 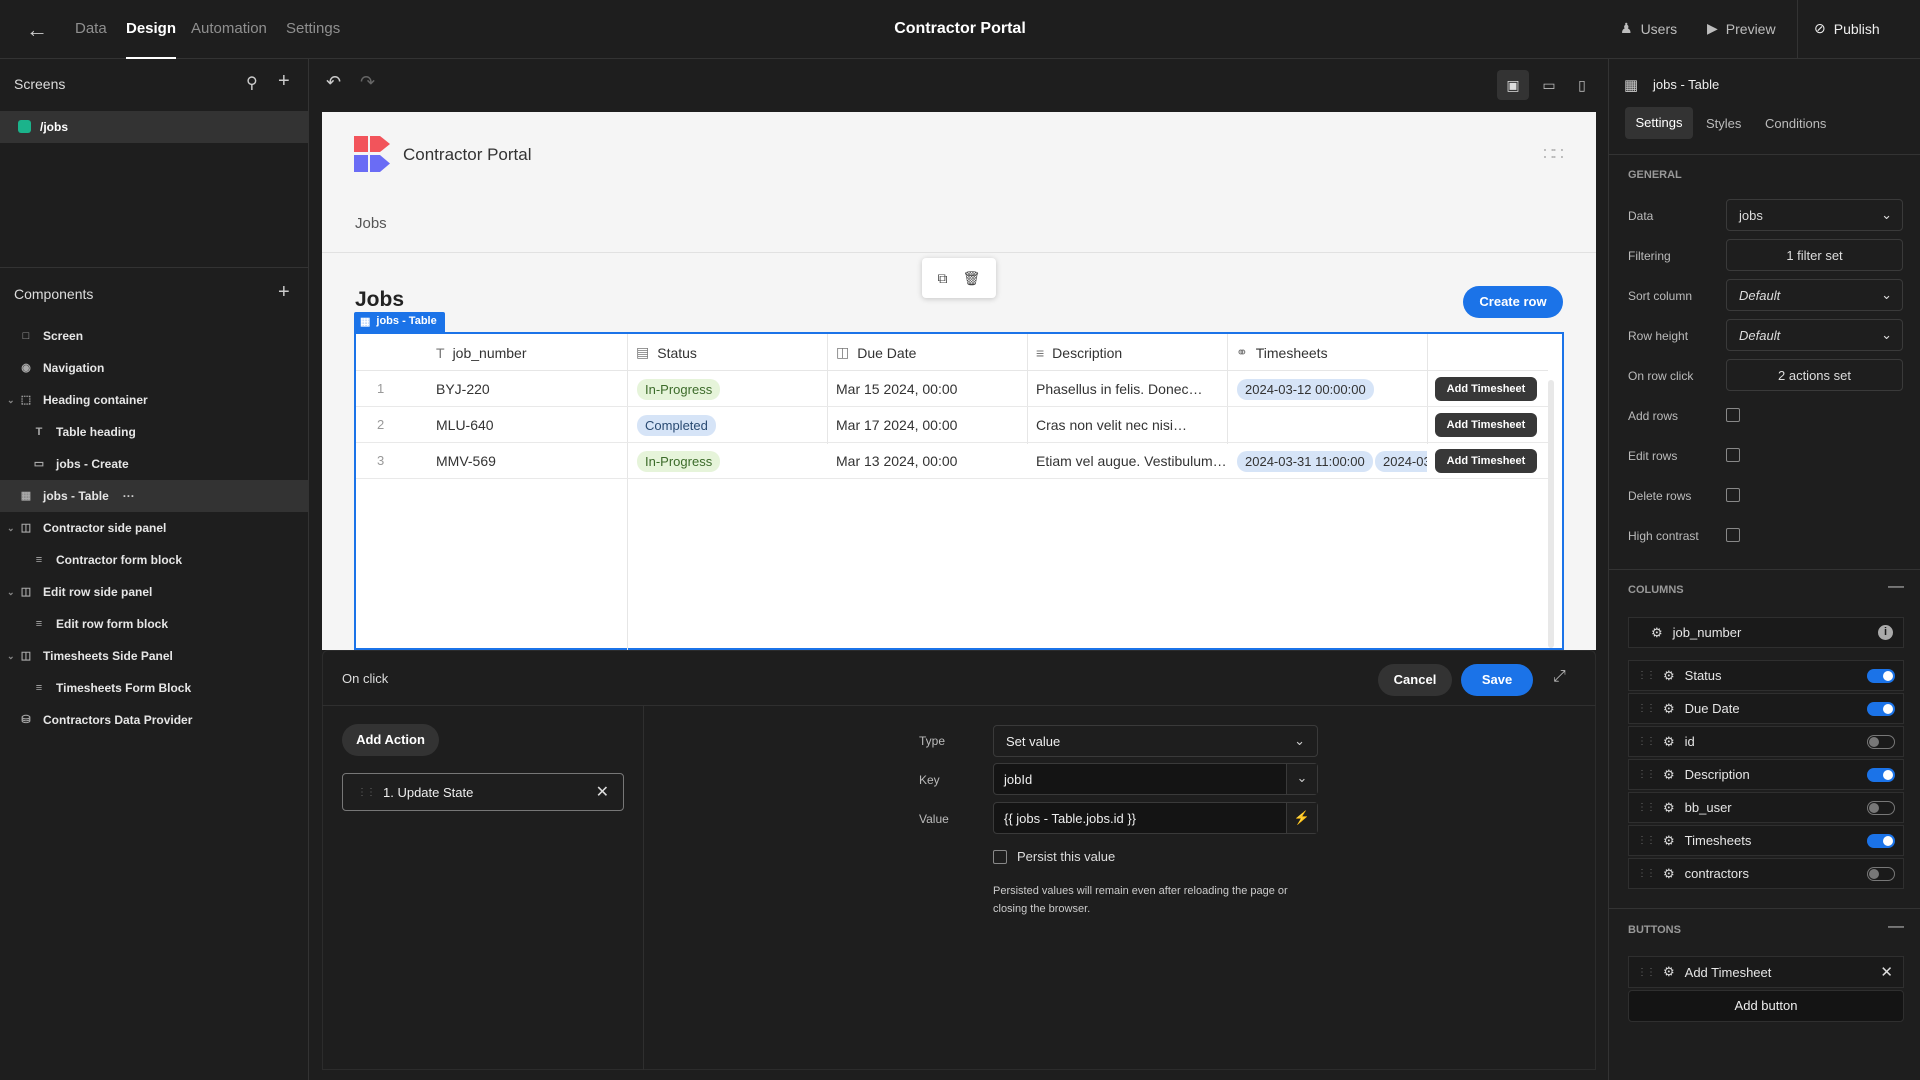 What do you see at coordinates (1766, 632) in the screenshot?
I see `column-setting-row: ⚙ job_number i` at bounding box center [1766, 632].